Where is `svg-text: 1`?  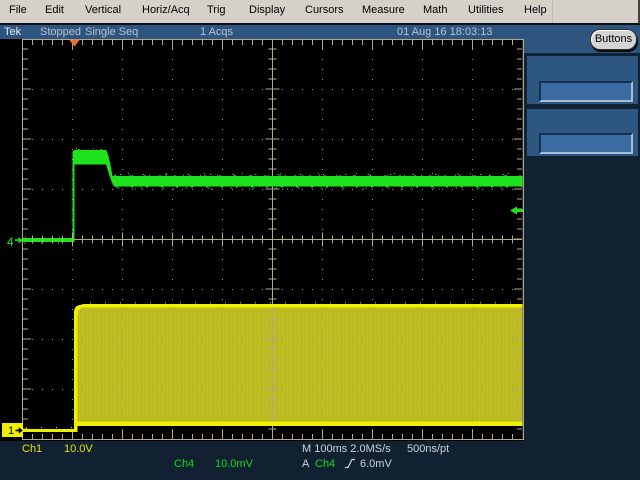
svg-text: 1 is located at coordinates (11, 431).